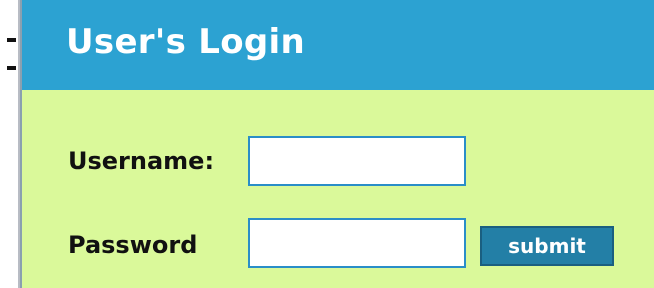  Describe the element at coordinates (133, 245) in the screenshot. I see `password-label: Password` at that location.